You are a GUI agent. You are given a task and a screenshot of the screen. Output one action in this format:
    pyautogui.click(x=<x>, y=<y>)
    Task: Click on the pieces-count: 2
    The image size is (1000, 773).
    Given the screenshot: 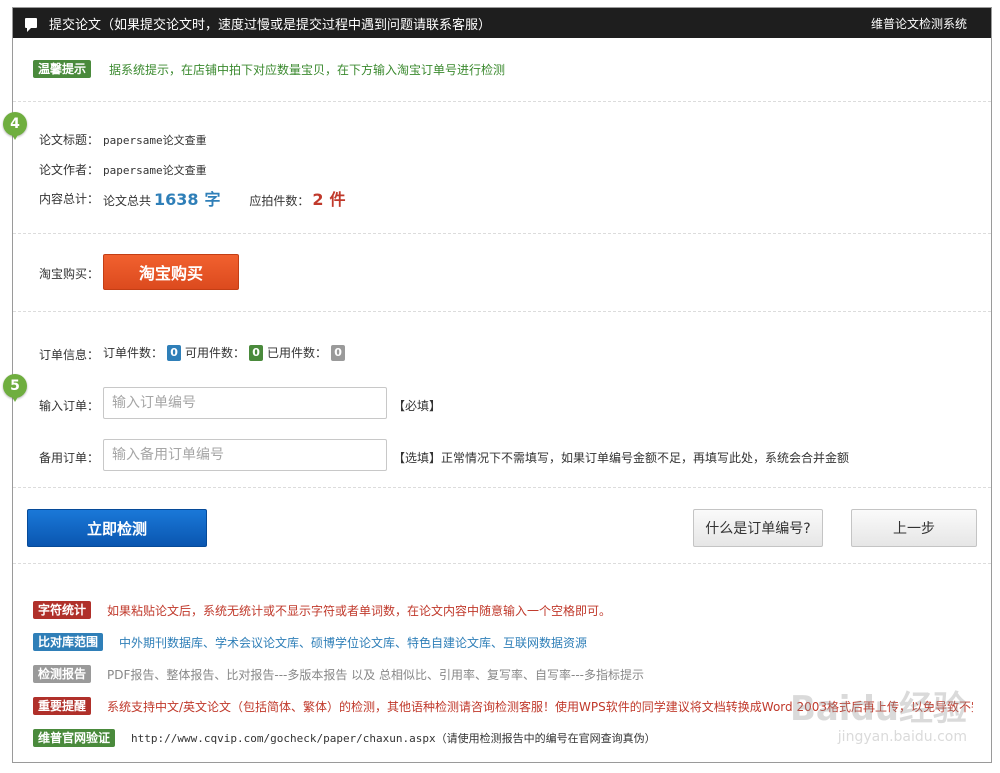 What is the action you would take?
    pyautogui.click(x=318, y=199)
    